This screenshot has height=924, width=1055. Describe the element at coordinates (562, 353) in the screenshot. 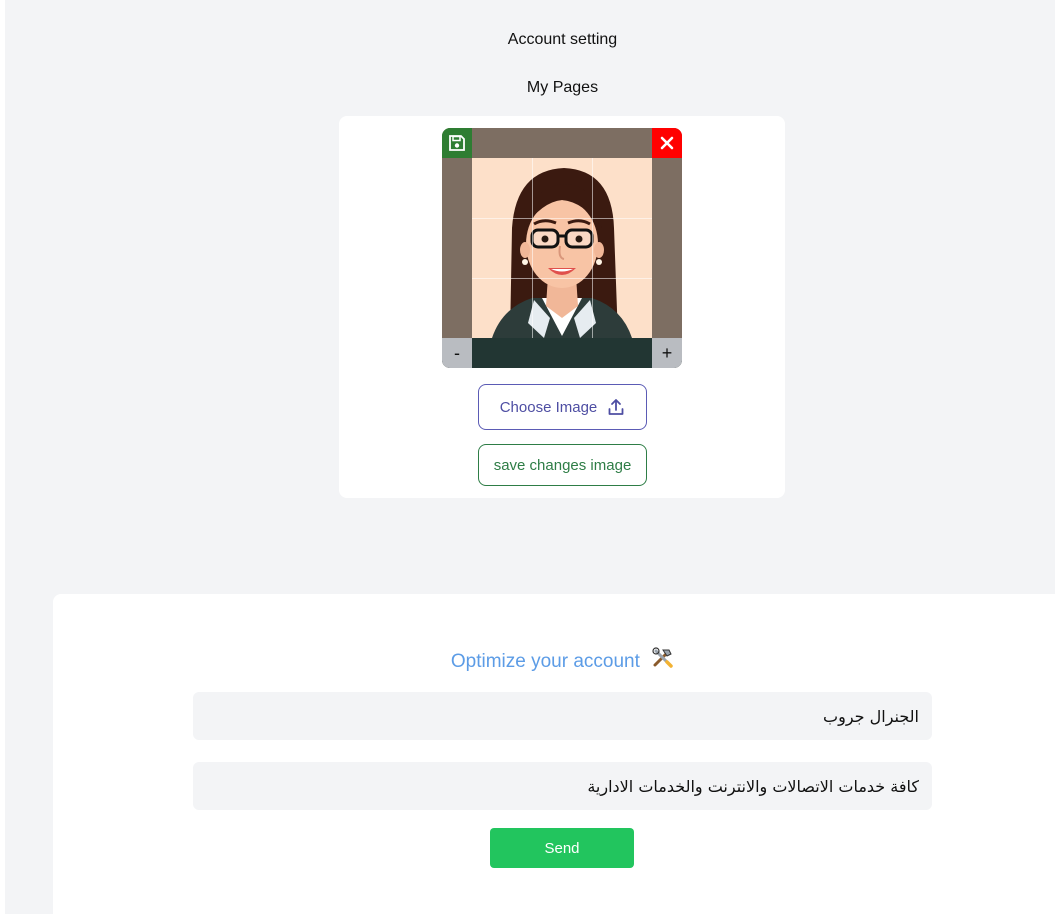

I see `crop-shade` at that location.